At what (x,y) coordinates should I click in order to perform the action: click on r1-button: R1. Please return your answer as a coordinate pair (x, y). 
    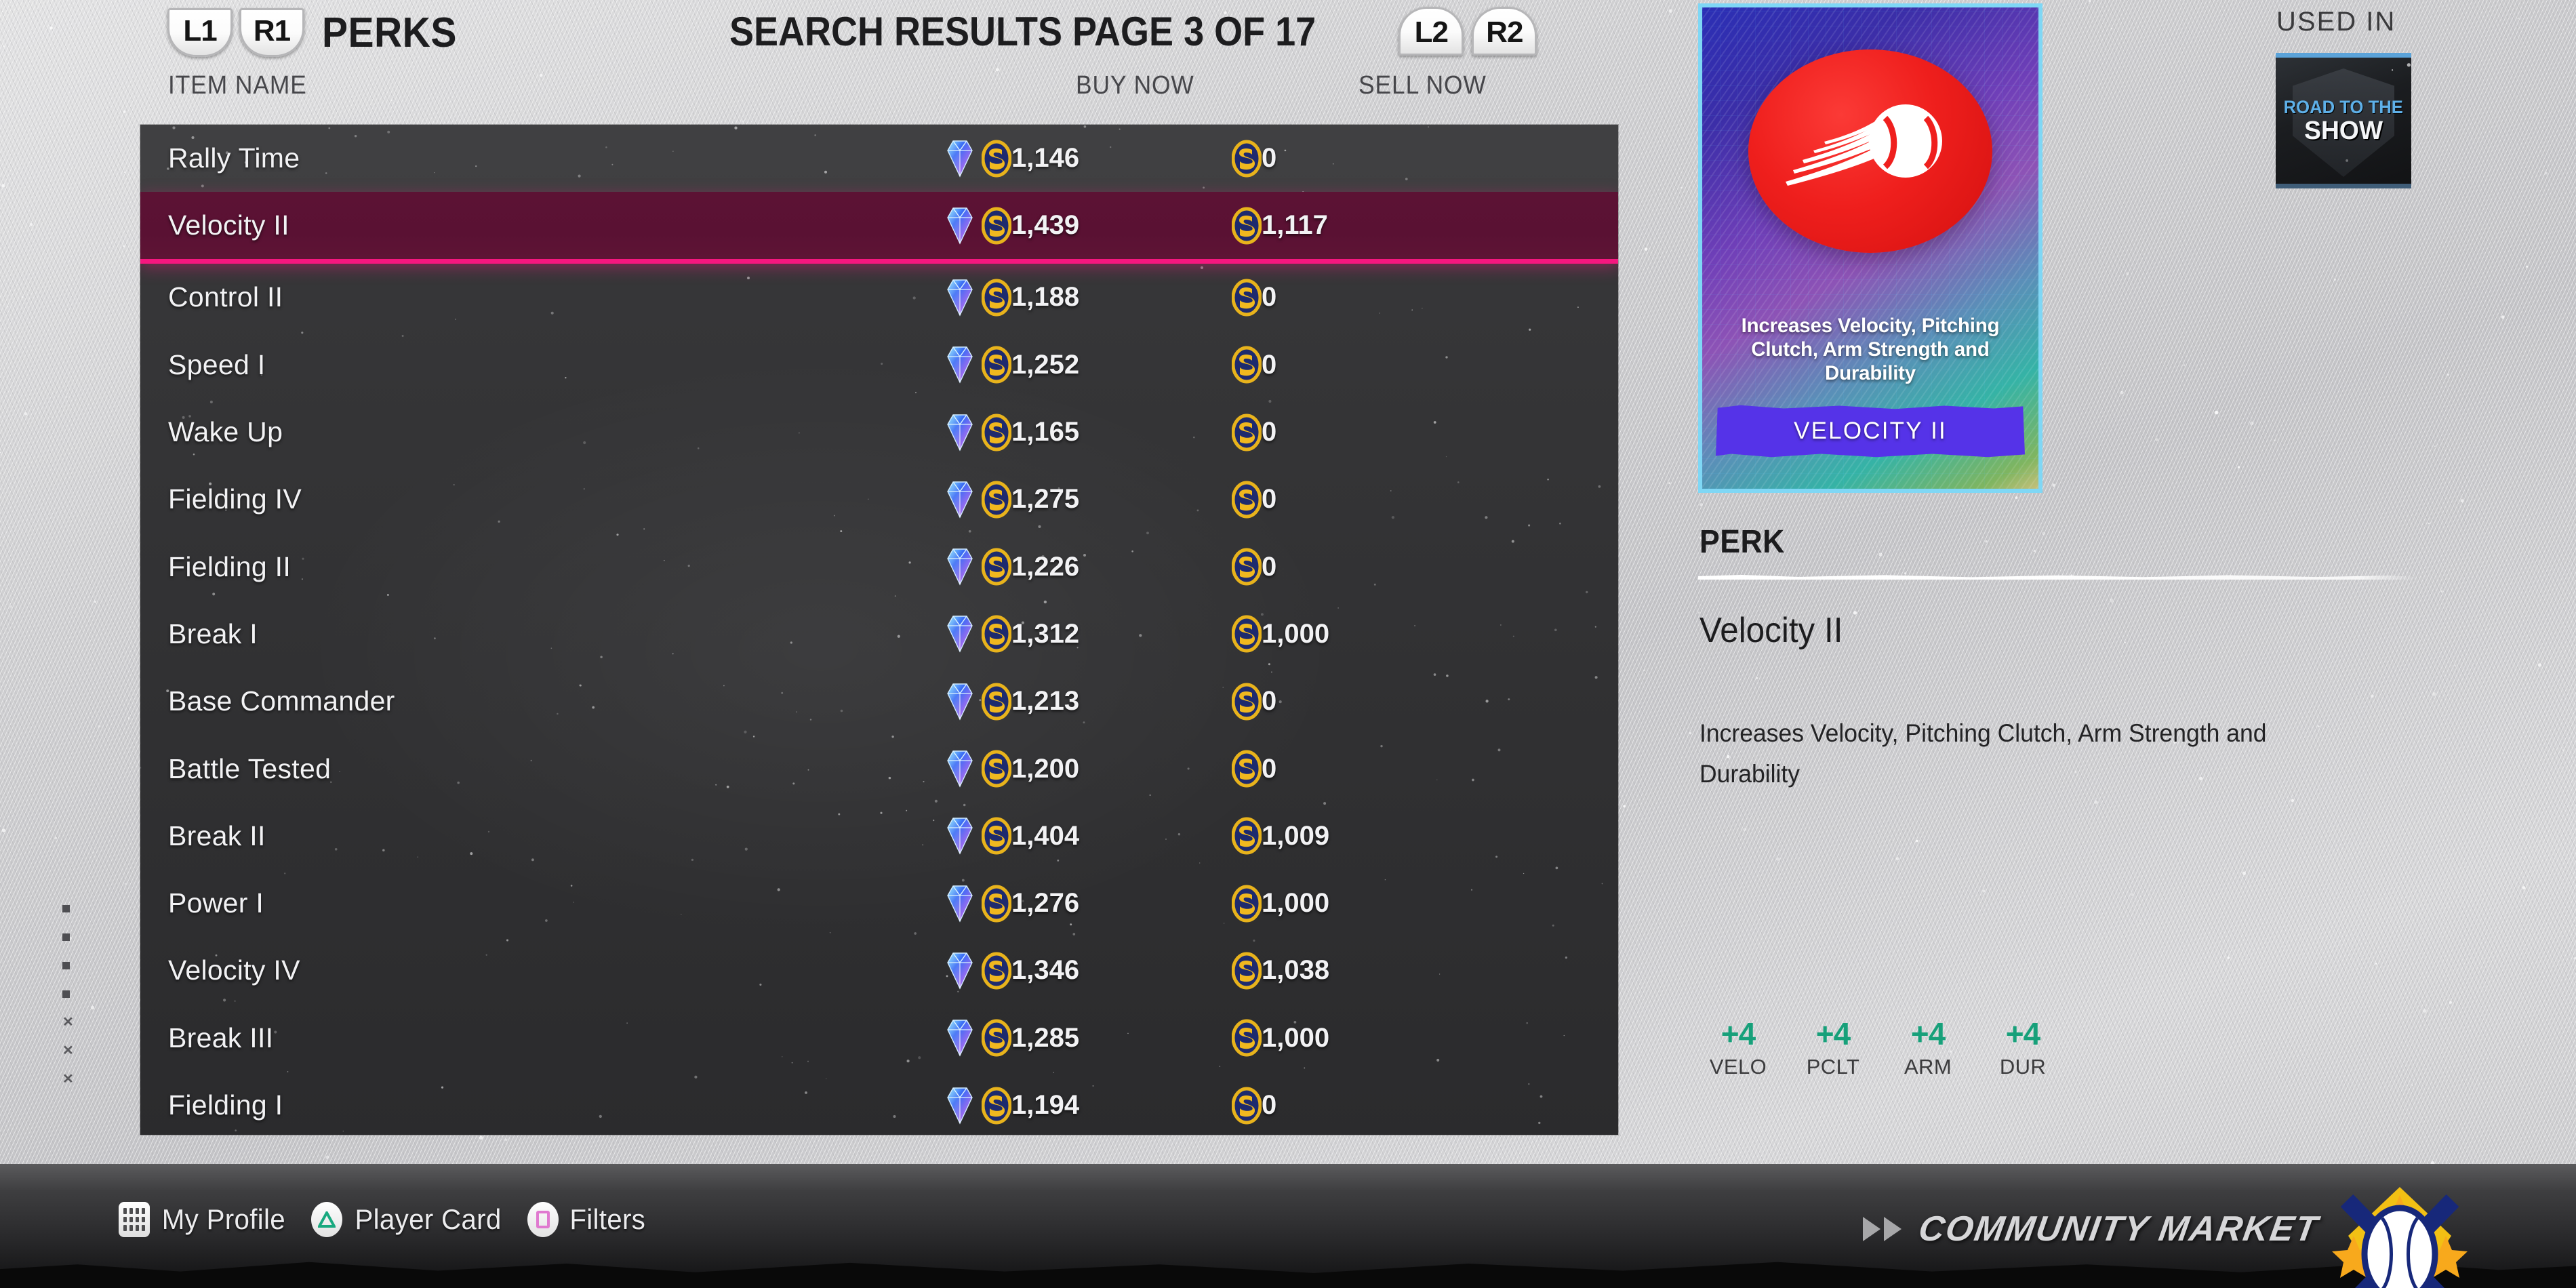
    Looking at the image, I should click on (271, 32).